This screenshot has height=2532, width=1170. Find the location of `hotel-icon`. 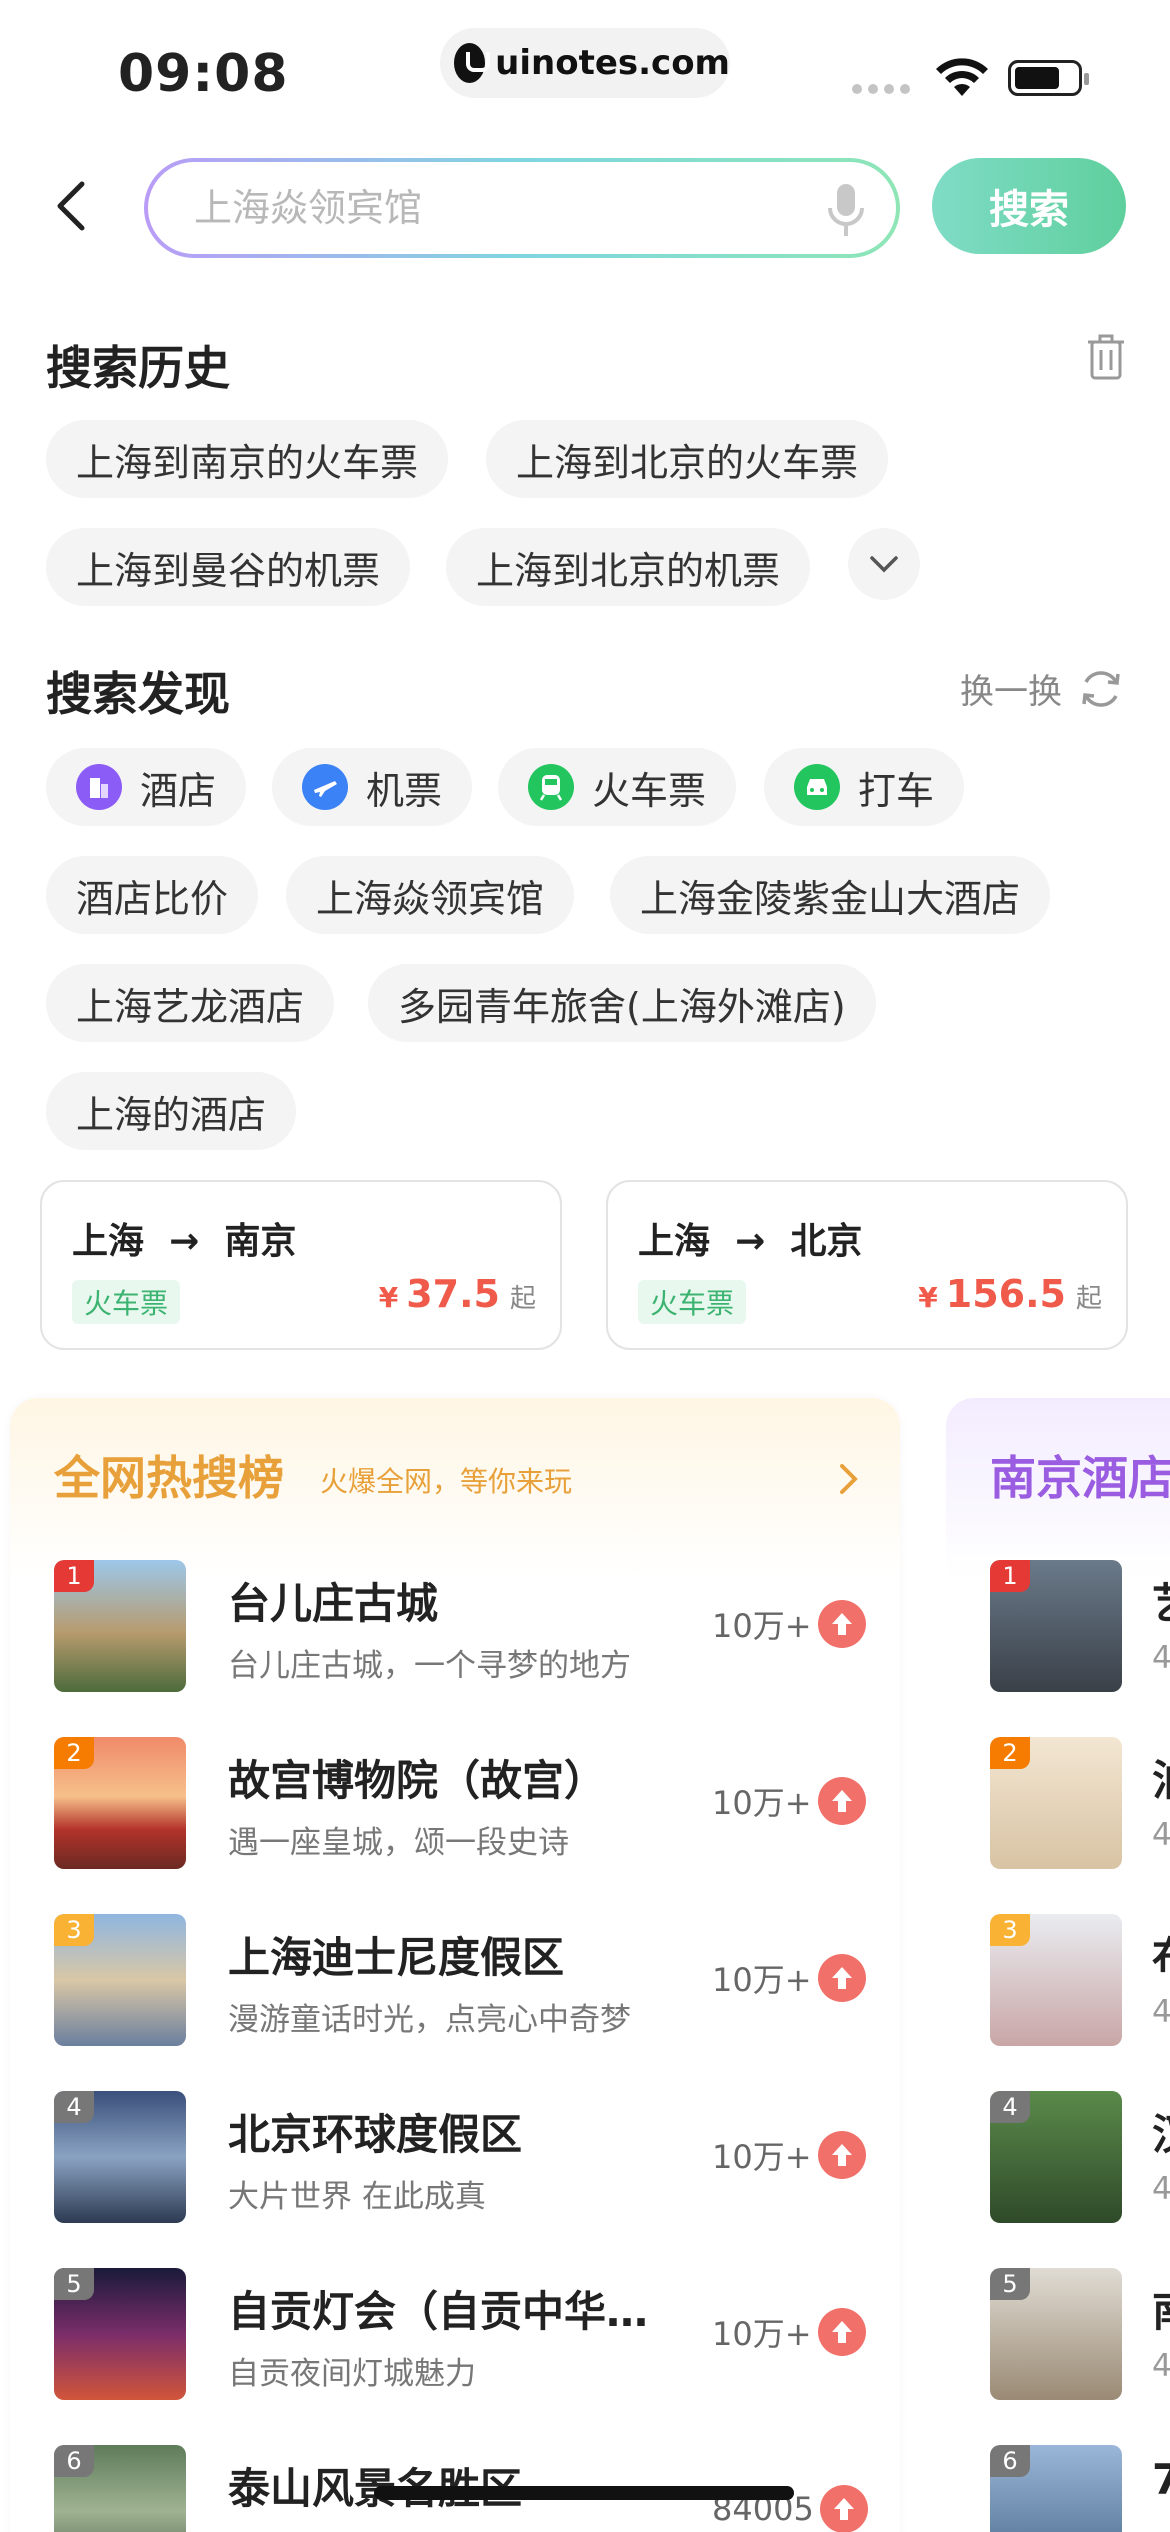

hotel-icon is located at coordinates (99, 787).